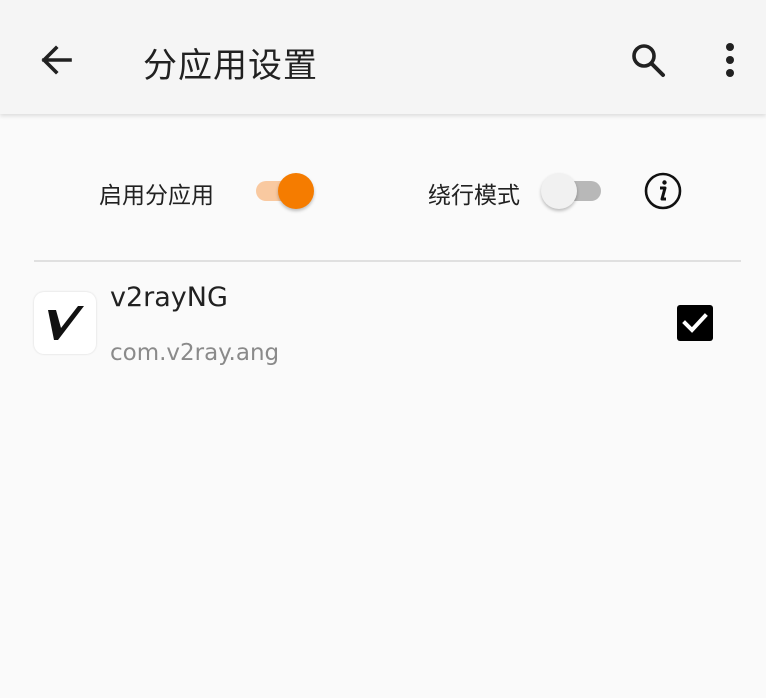 The width and height of the screenshot is (766, 698). I want to click on app-checkbox, so click(695, 323).